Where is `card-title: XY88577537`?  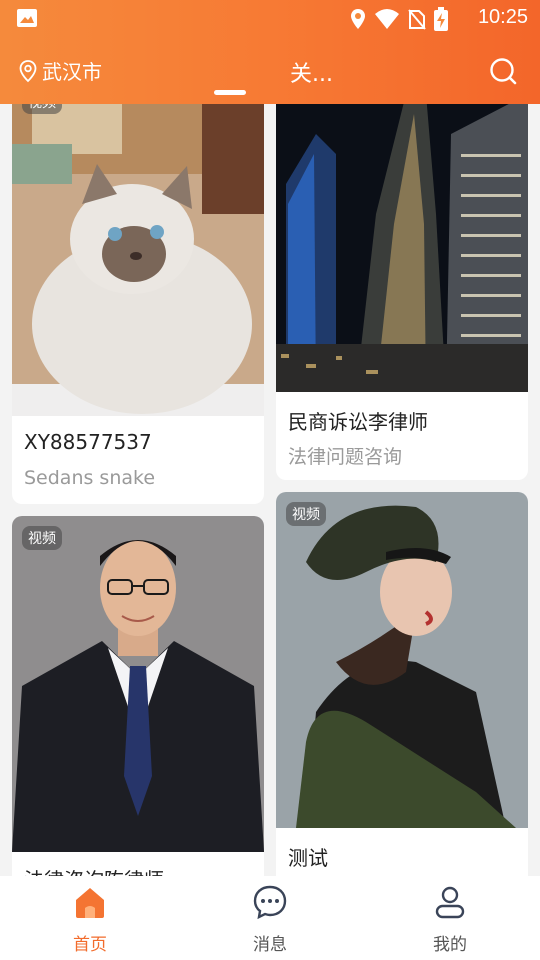 card-title: XY88577537 is located at coordinates (88, 442).